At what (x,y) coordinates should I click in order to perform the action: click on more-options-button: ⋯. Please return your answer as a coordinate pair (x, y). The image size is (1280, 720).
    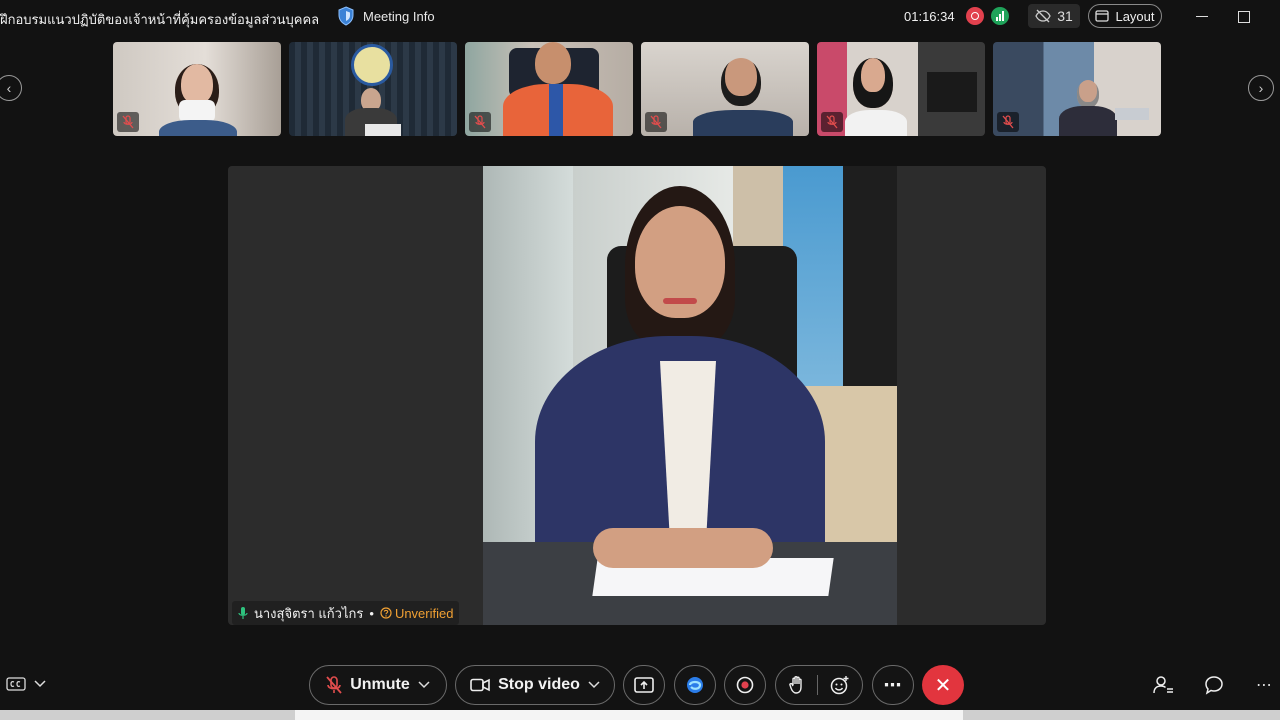
    Looking at the image, I should click on (893, 685).